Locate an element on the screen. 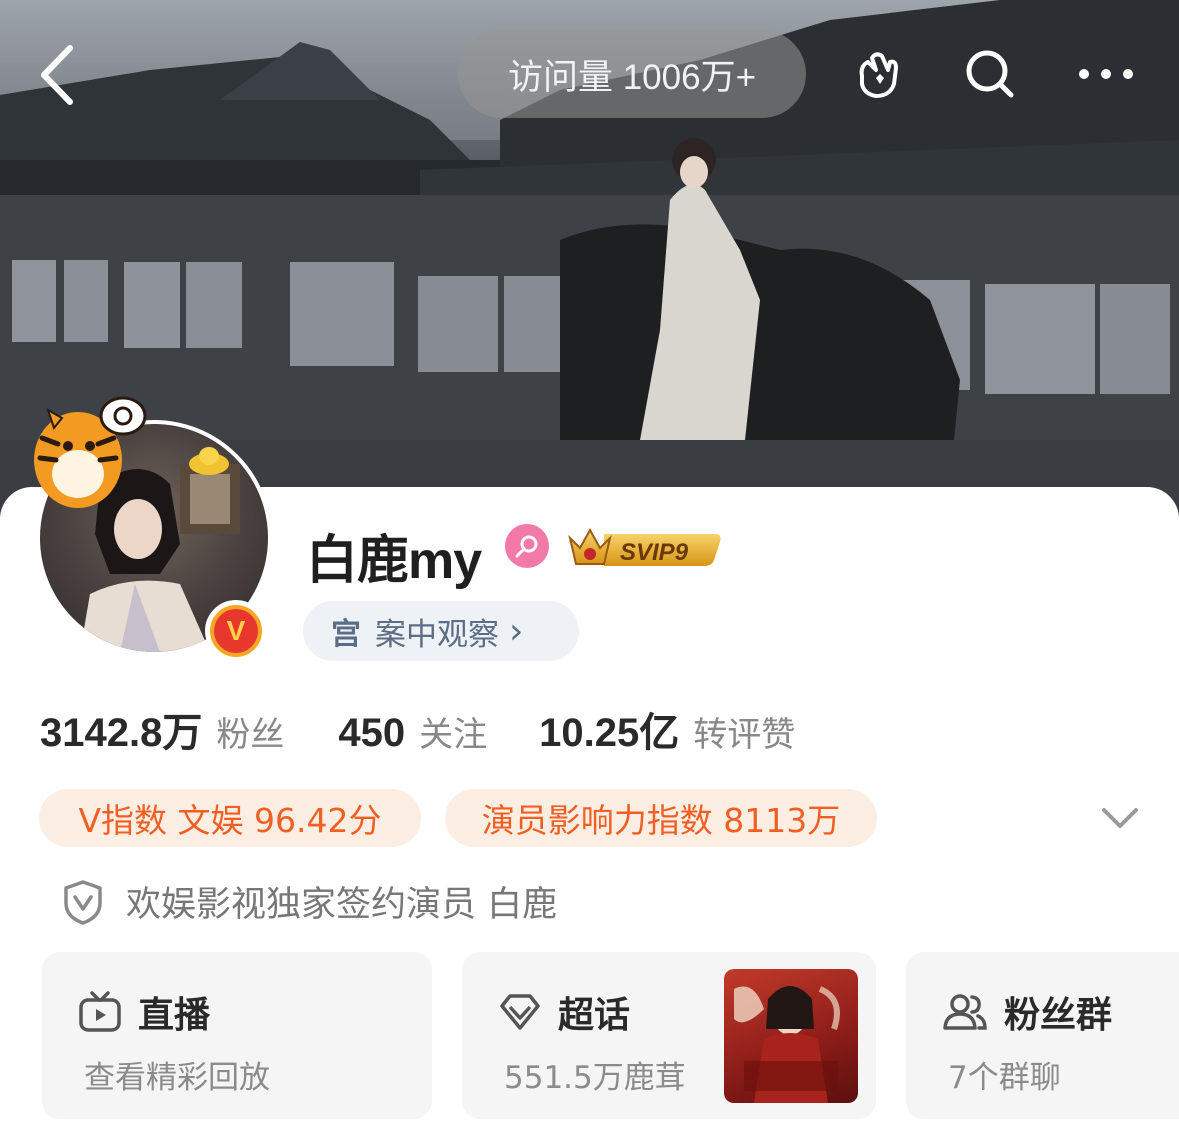 The width and height of the screenshot is (1179, 1136). followers-count: 3142.8万 is located at coordinates (121, 733).